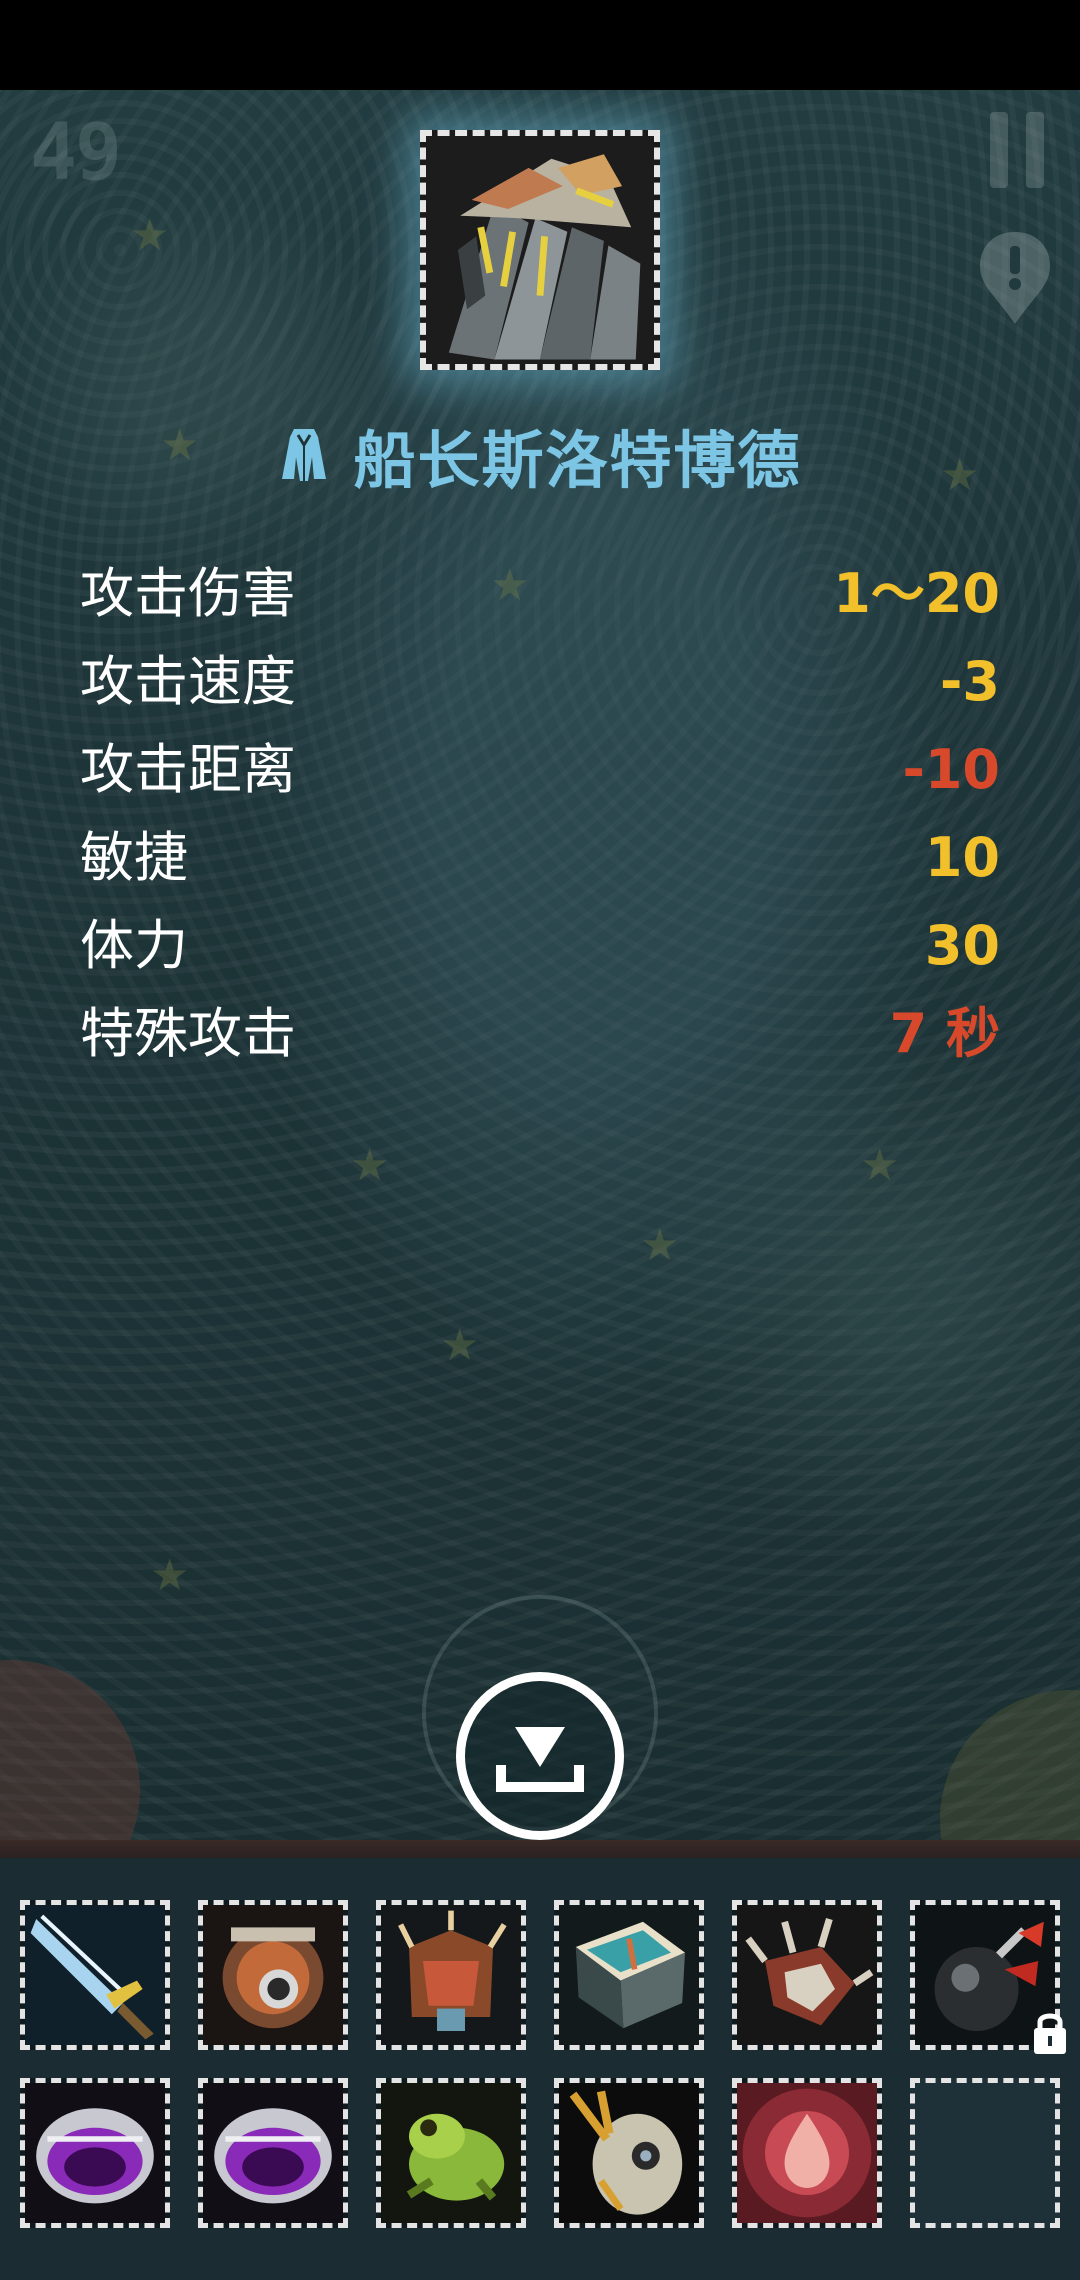 This screenshot has height=2280, width=1080. What do you see at coordinates (540, 1759) in the screenshot?
I see `unequip-download-icon` at bounding box center [540, 1759].